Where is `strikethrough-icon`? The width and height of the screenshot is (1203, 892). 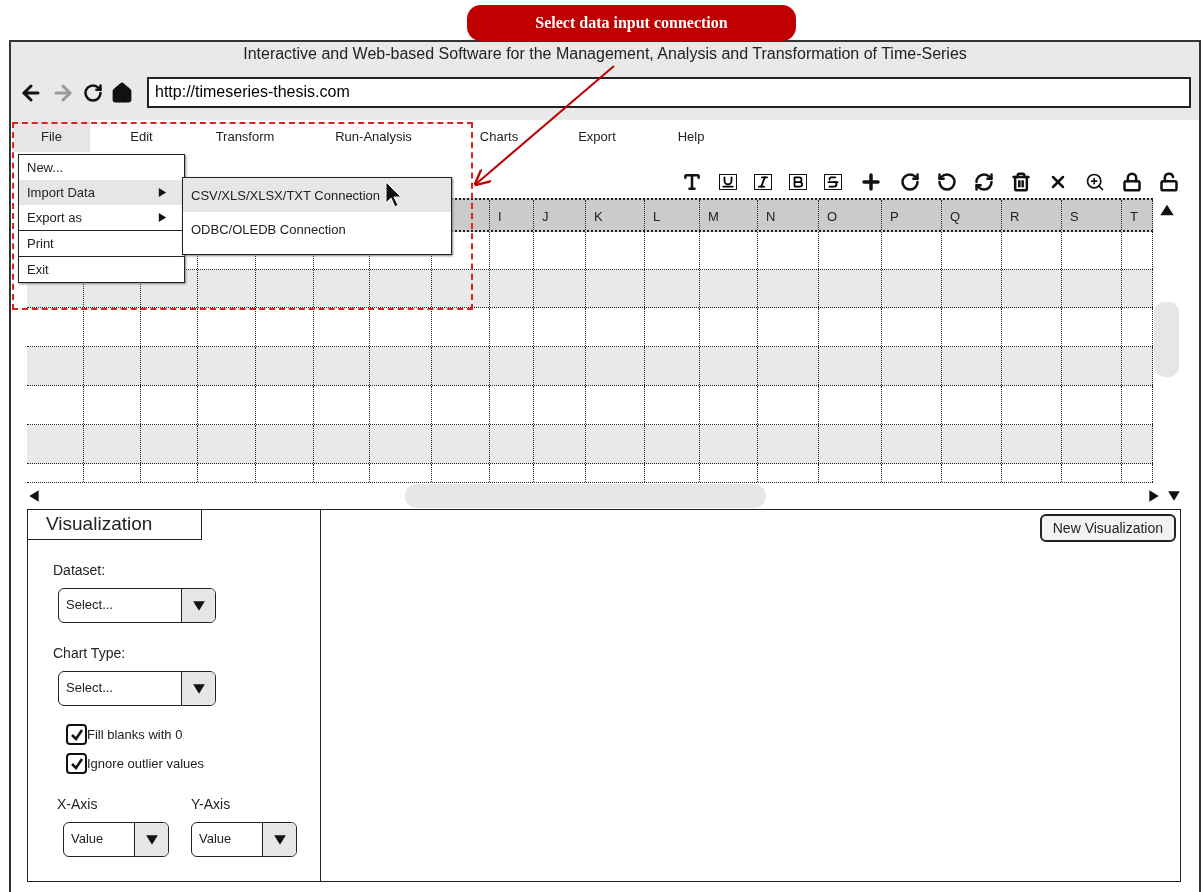
strikethrough-icon is located at coordinates (833, 182).